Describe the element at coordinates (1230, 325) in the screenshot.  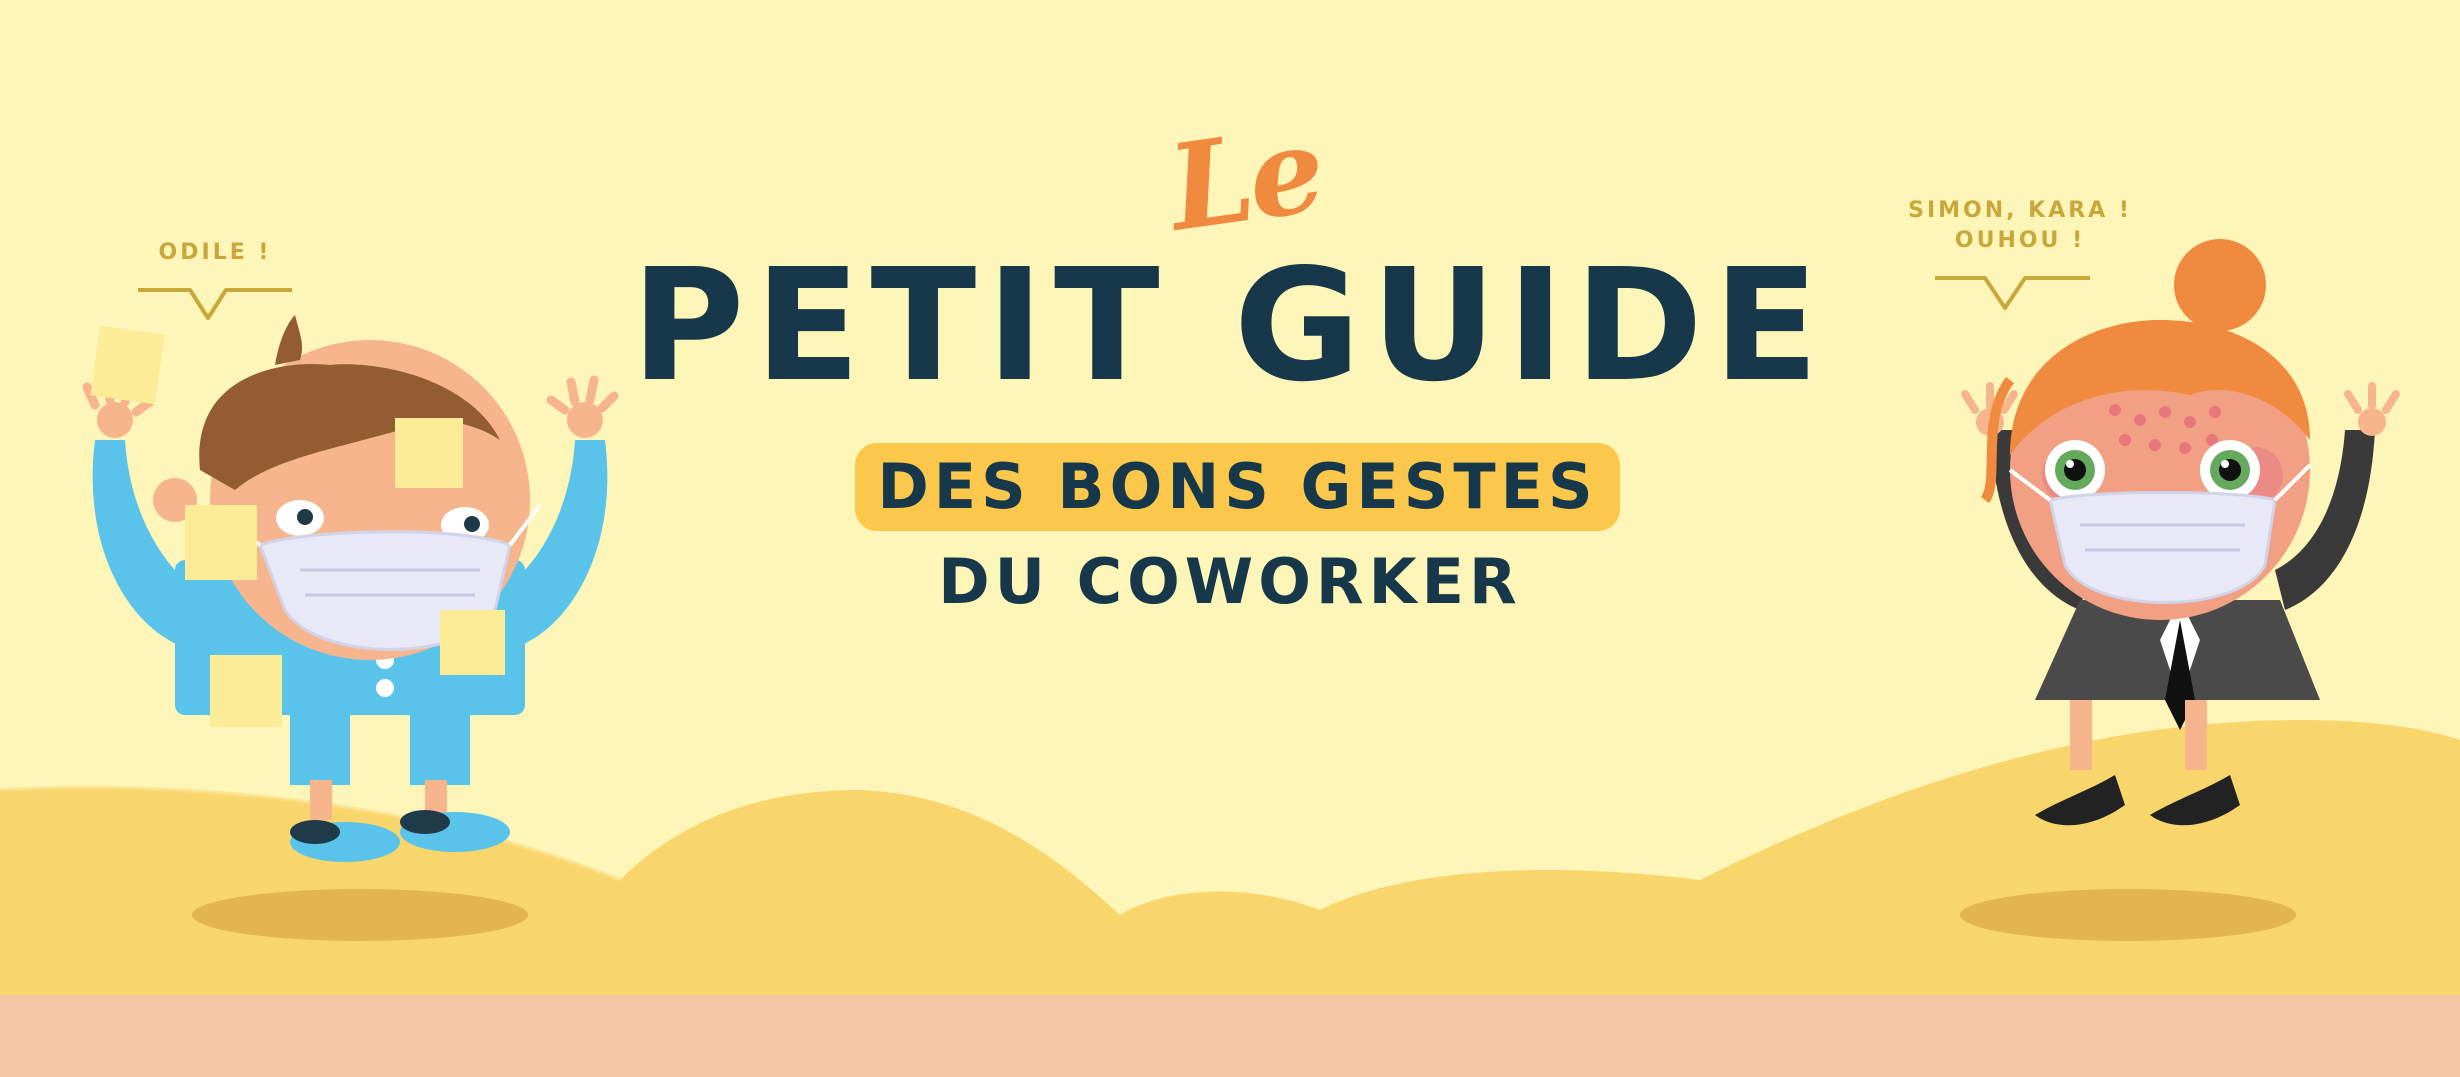
I see `main-title: PETIT GUIDE` at that location.